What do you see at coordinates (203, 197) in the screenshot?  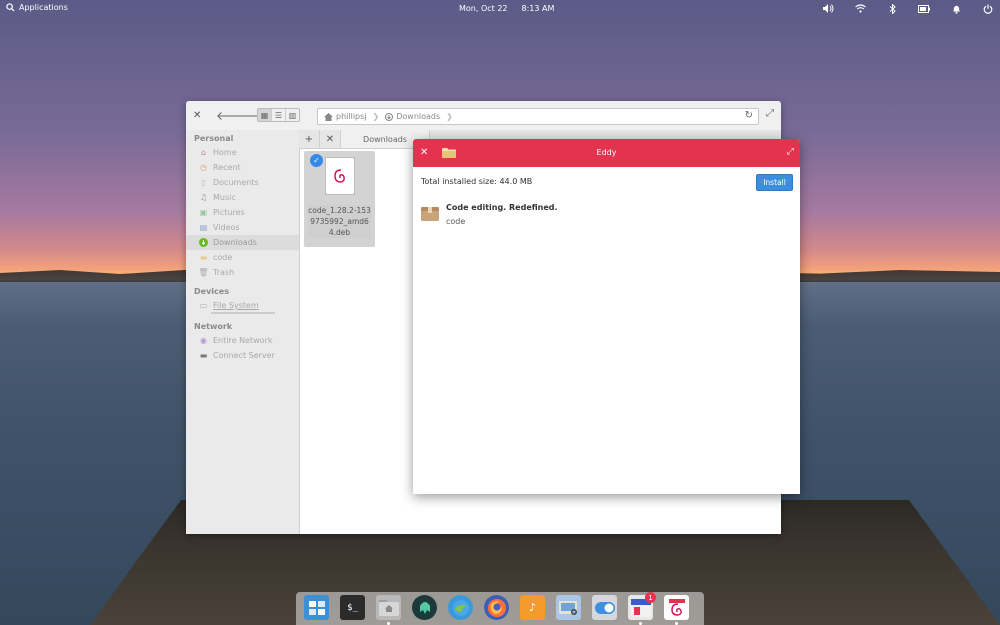 I see `music-icon: ♫` at bounding box center [203, 197].